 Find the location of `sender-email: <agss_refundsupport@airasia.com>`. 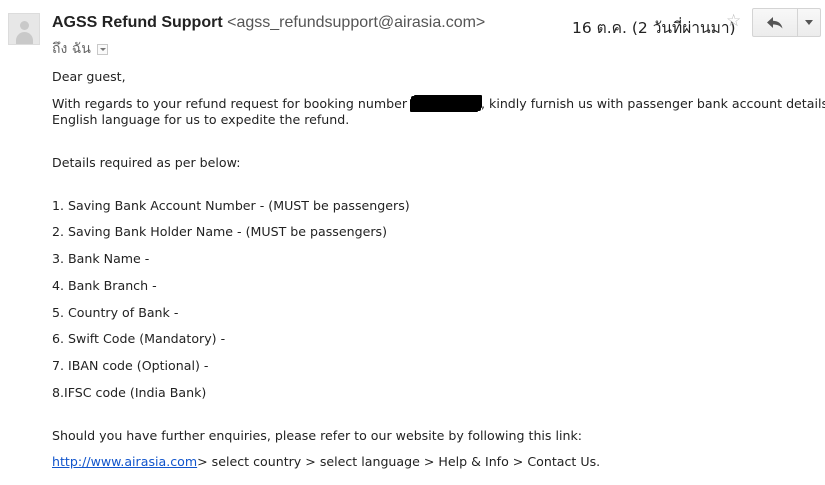

sender-email: <agss_refundsupport@airasia.com> is located at coordinates (356, 22).